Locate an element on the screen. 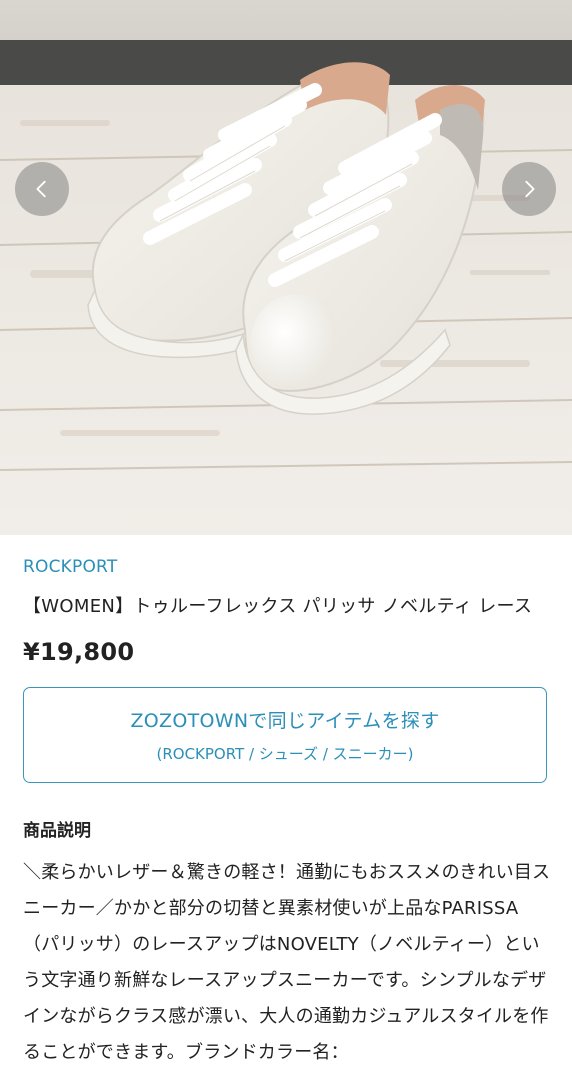 The image size is (572, 1080). chevron-left-icon is located at coordinates (41, 189).